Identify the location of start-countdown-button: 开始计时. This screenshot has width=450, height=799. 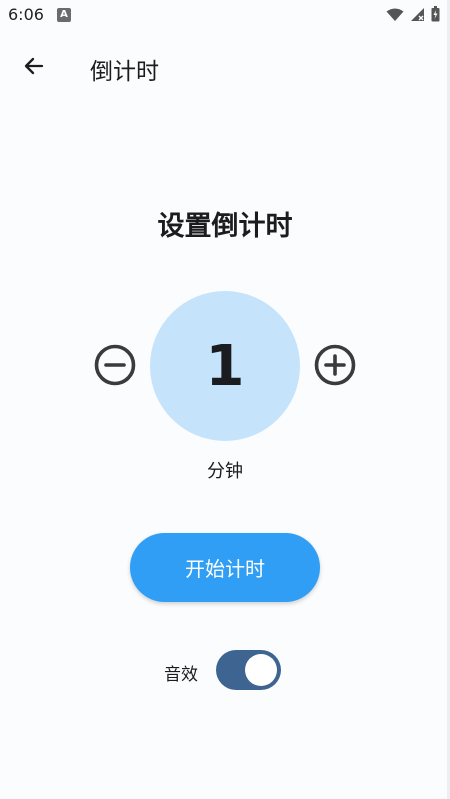
(225, 567).